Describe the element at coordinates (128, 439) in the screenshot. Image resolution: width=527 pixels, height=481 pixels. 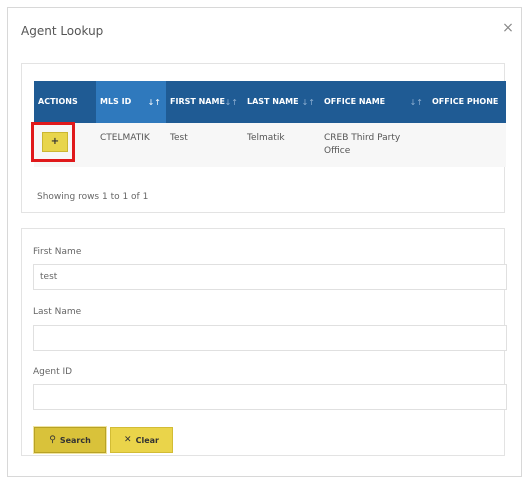
I see `clear-icon: ✕` at that location.